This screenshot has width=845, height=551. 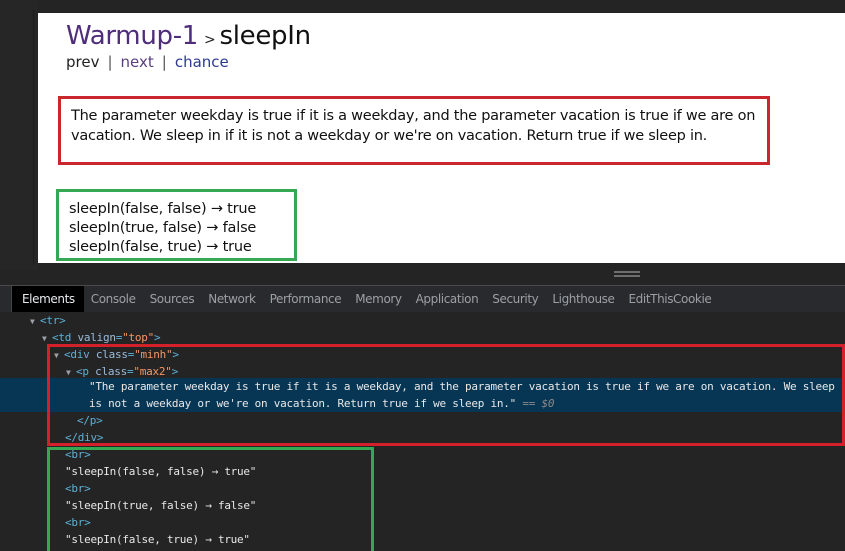 What do you see at coordinates (231, 299) in the screenshot?
I see `tab-network: Network` at bounding box center [231, 299].